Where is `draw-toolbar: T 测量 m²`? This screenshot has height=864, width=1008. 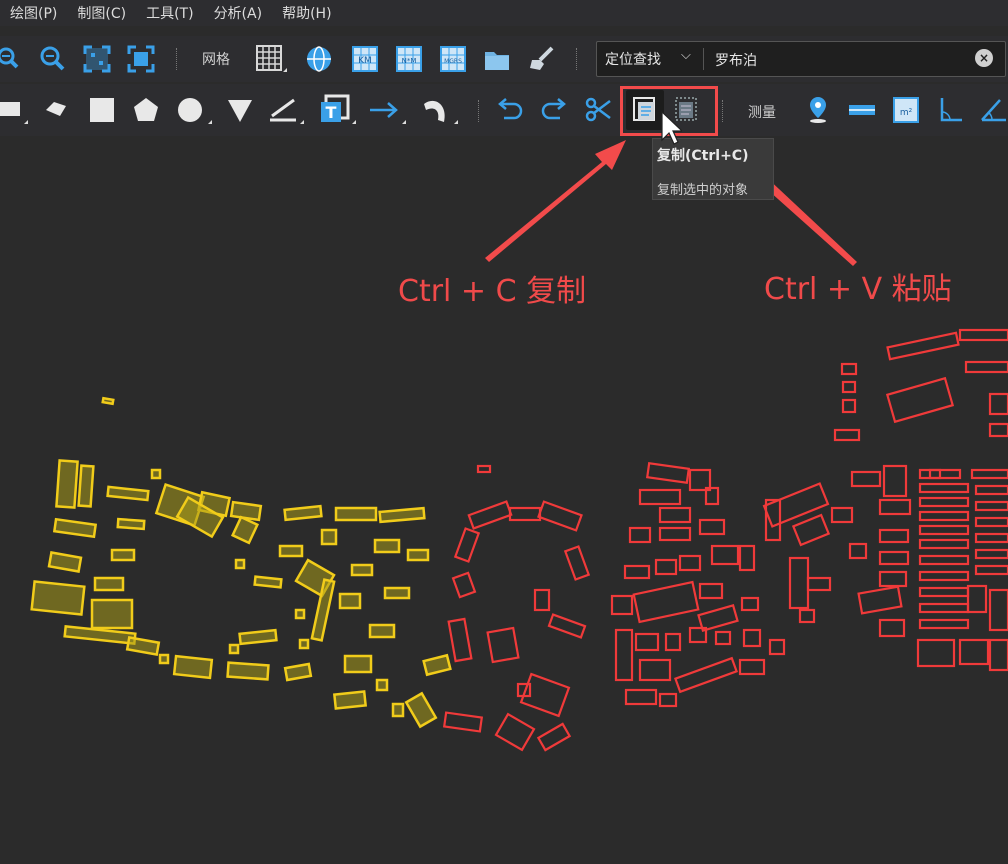
draw-toolbar: T 测量 m² is located at coordinates (504, 110).